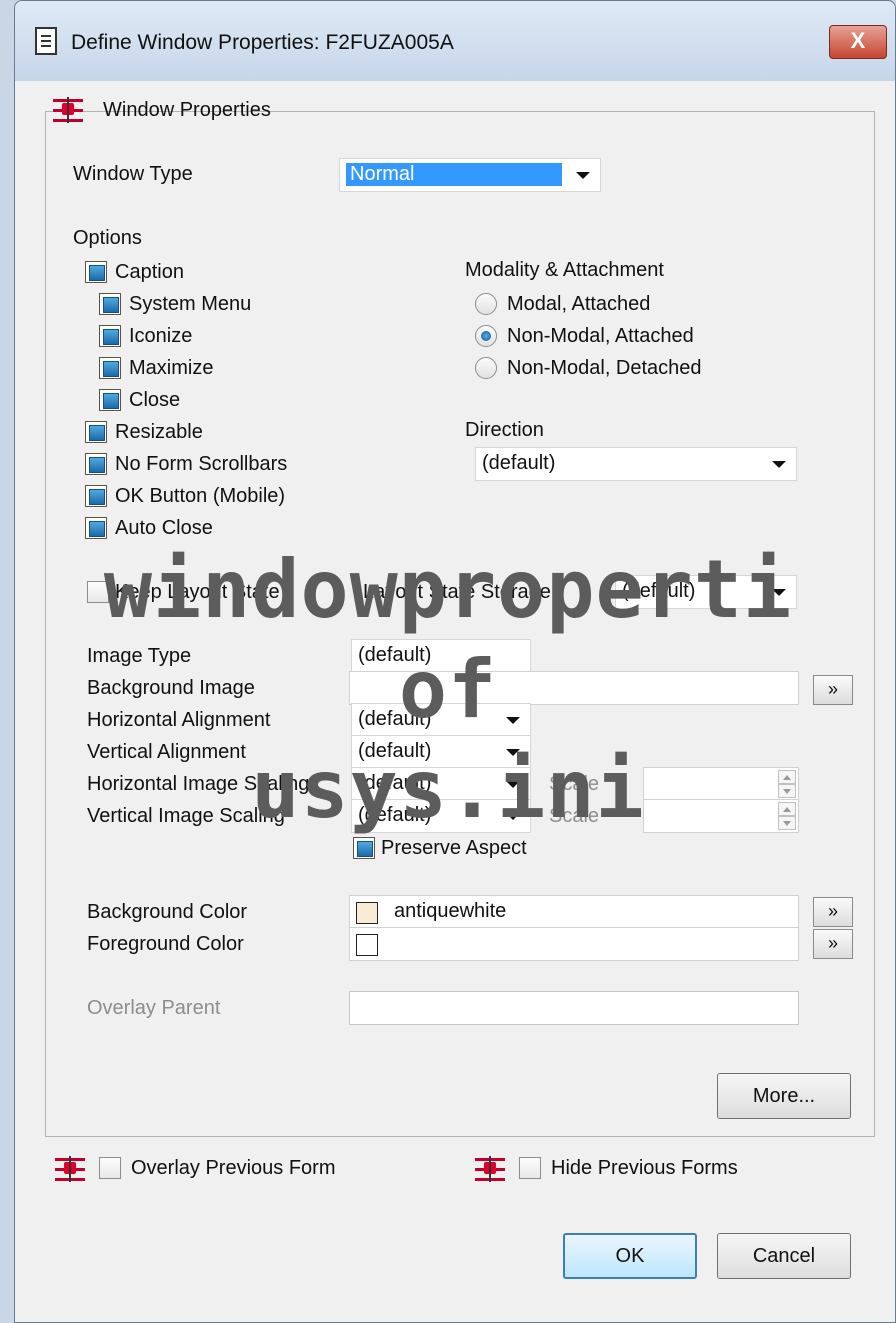 Image resolution: width=896 pixels, height=1323 pixels. What do you see at coordinates (159, 432) in the screenshot?
I see `resizable-label: Resizable` at bounding box center [159, 432].